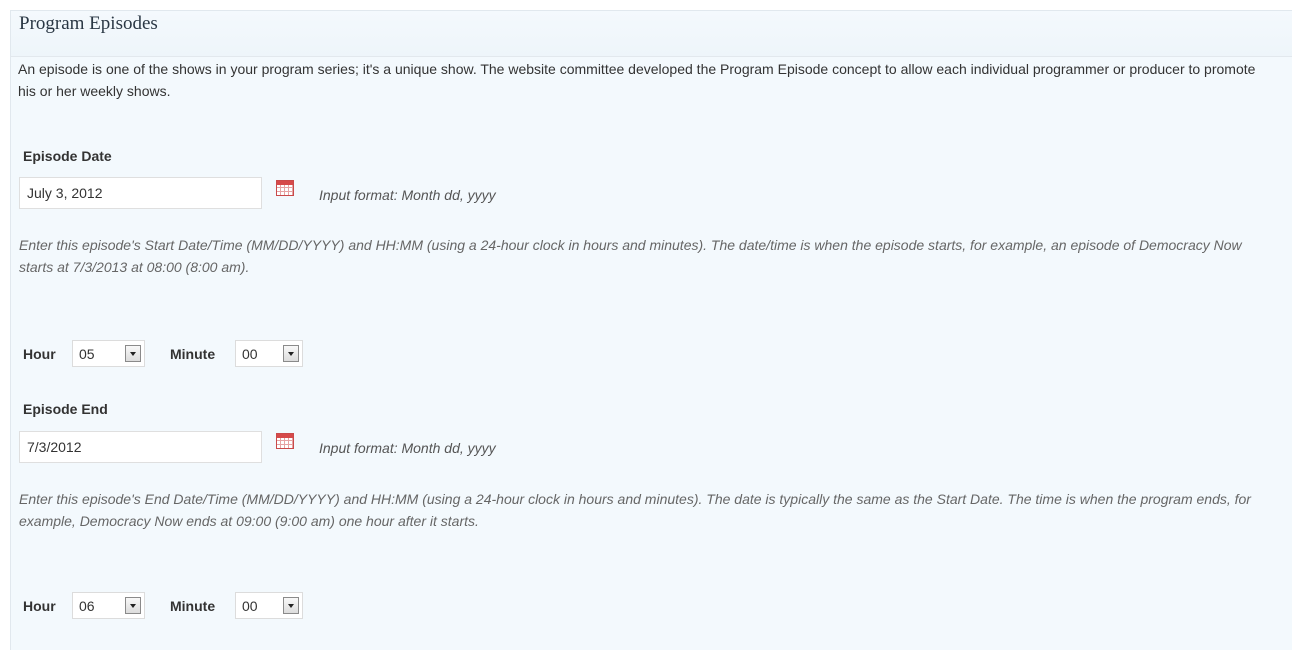 This screenshot has height=650, width=1292. Describe the element at coordinates (250, 354) in the screenshot. I see `start-minute-value: 00` at that location.